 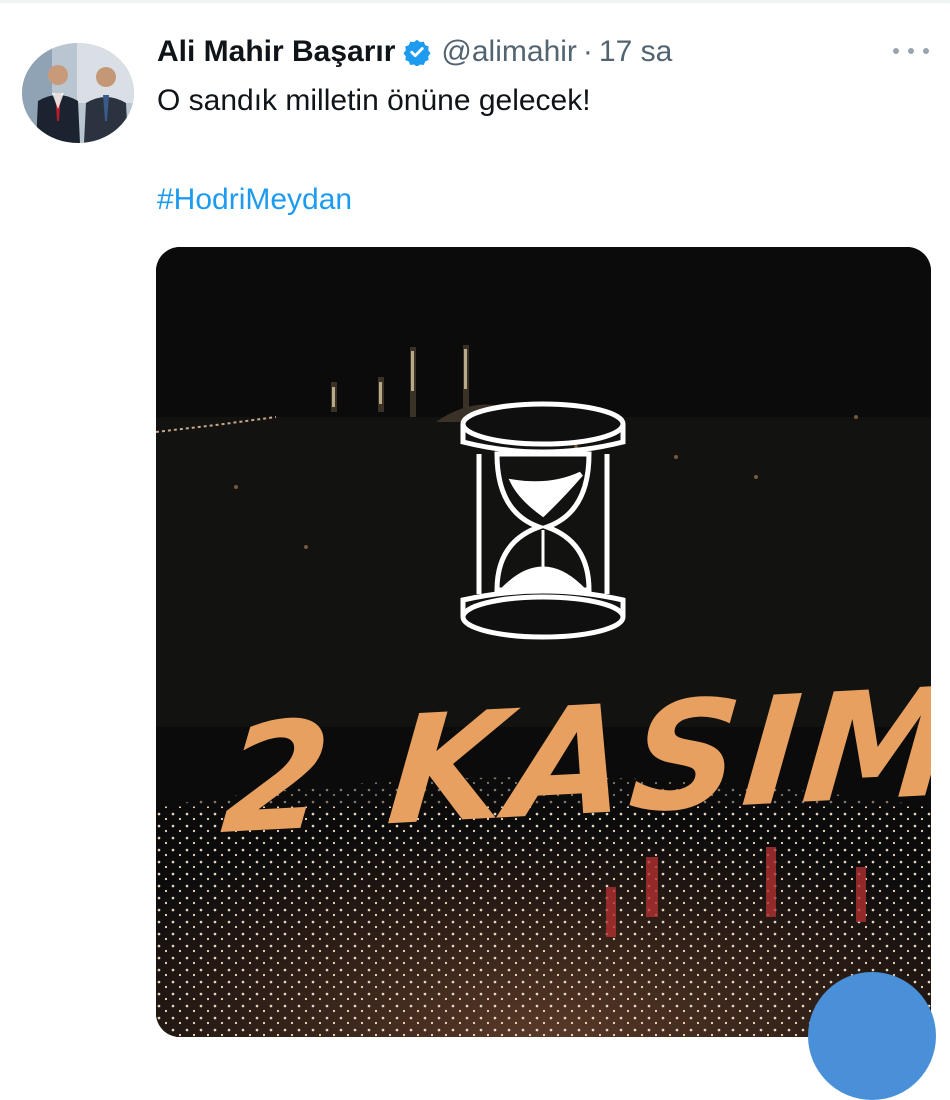 I want to click on tweet-header: Ali Mahir Başarır @alimahir · 17 sa, so click(x=414, y=52).